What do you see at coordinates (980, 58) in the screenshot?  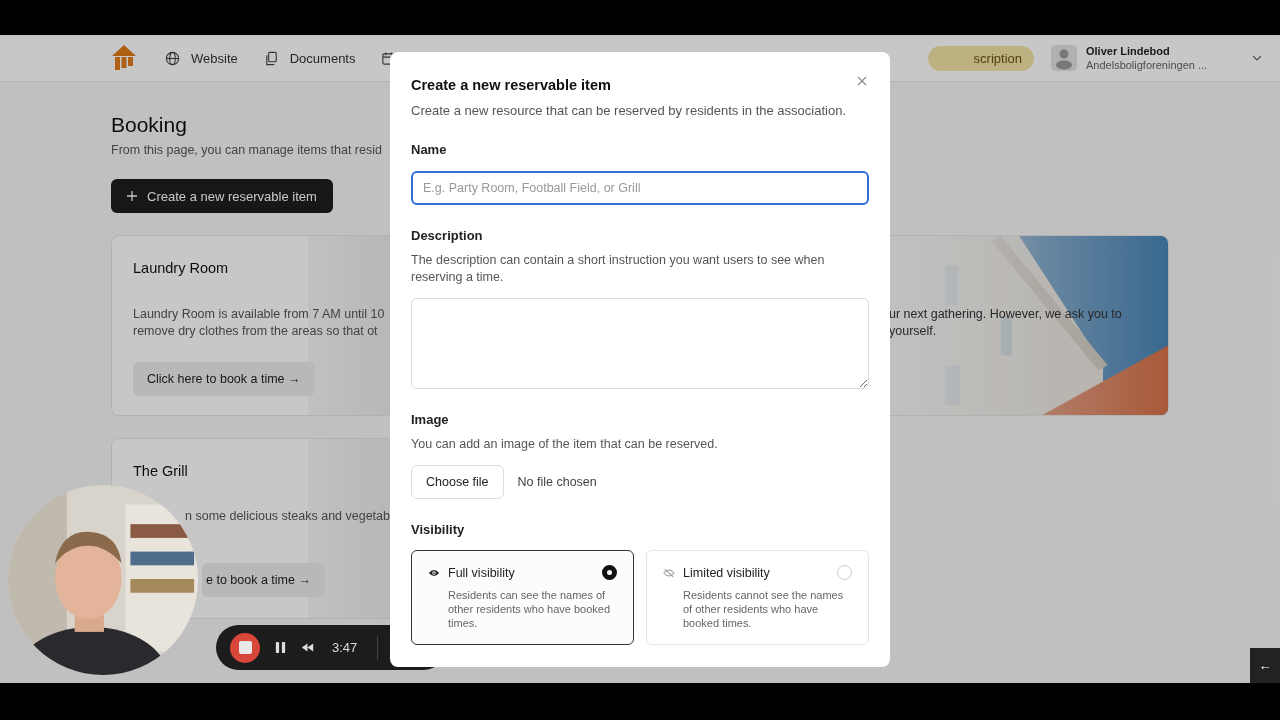 I see `subscription-badge: scription` at bounding box center [980, 58].